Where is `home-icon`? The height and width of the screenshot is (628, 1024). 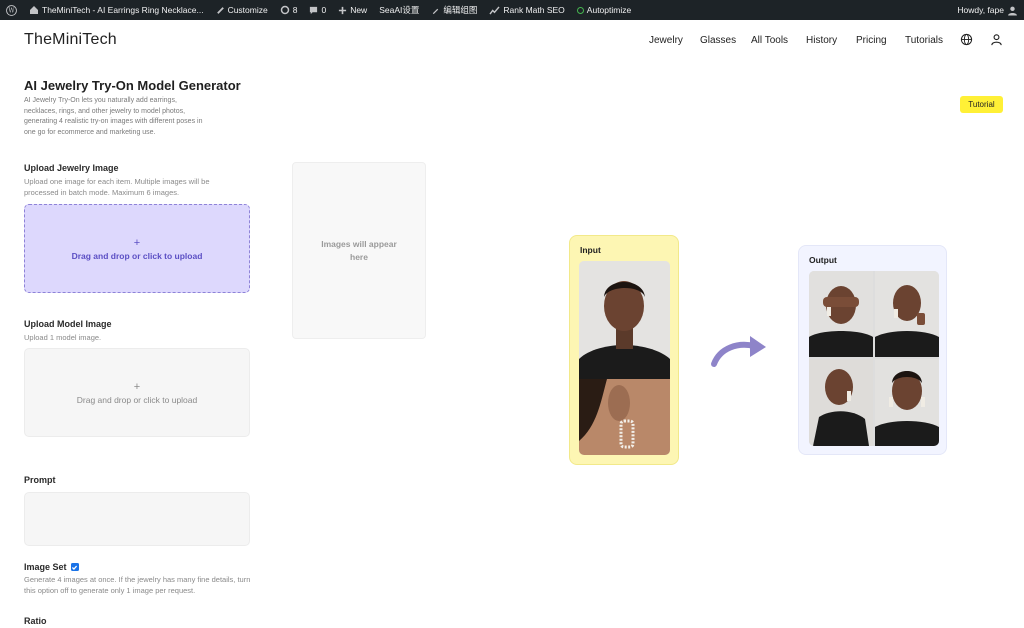
home-icon is located at coordinates (34, 10).